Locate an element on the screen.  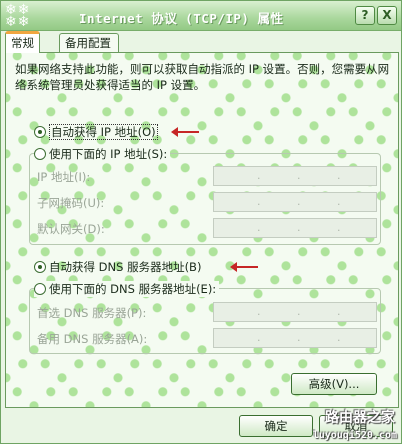
tab-alternate-config: 备用配置 is located at coordinates (89, 42).